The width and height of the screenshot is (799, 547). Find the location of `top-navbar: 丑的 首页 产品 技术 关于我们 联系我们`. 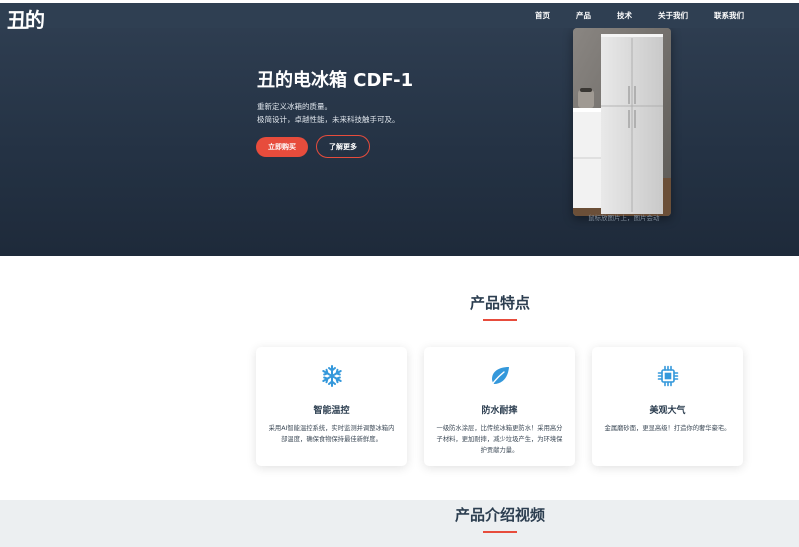

top-navbar: 丑的 首页 产品 技术 关于我们 联系我们 is located at coordinates (399, 16).